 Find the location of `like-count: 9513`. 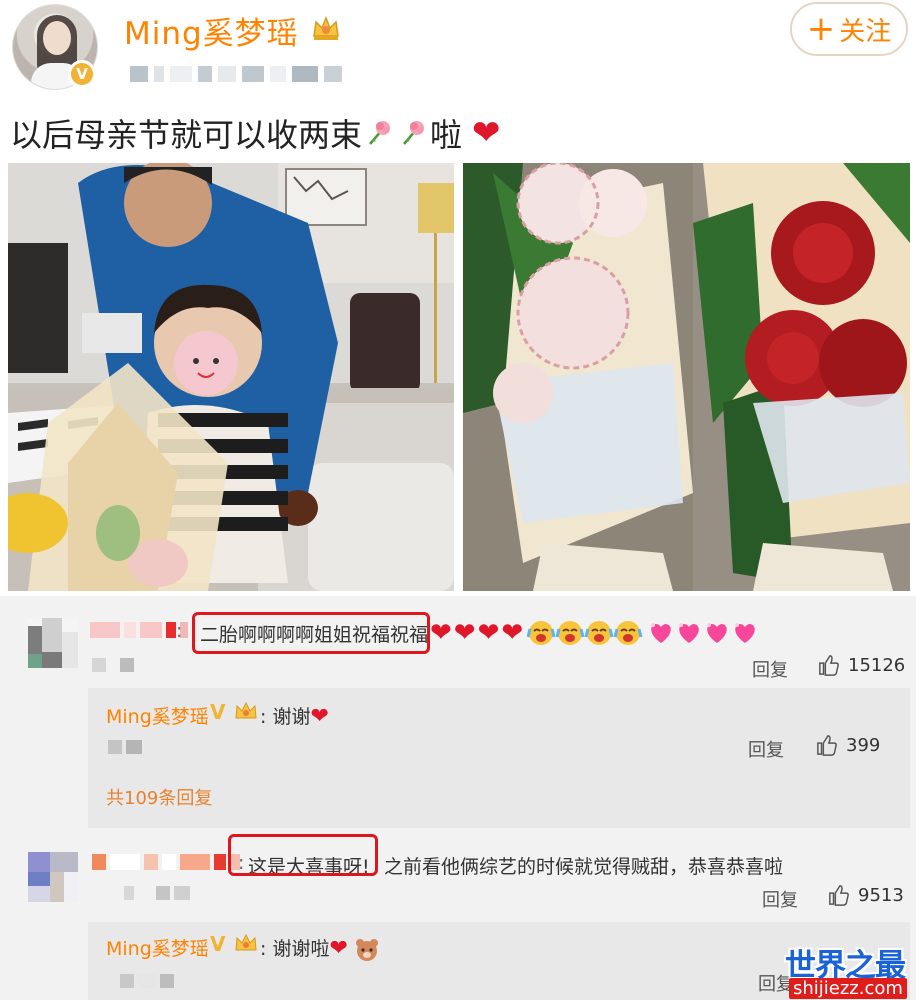

like-count: 9513 is located at coordinates (881, 895).